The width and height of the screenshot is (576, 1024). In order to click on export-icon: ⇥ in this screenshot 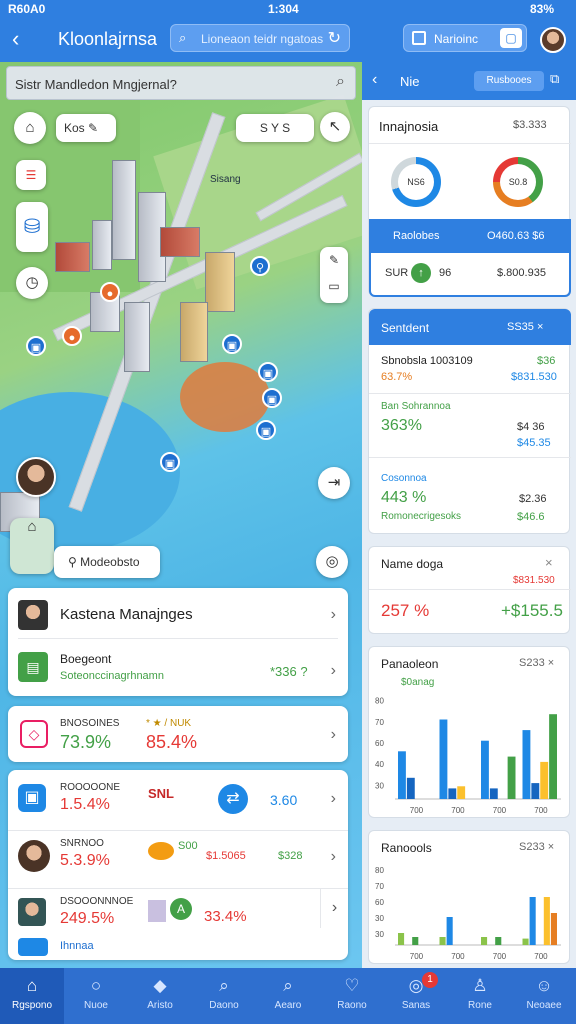, I will do `click(334, 483)`.